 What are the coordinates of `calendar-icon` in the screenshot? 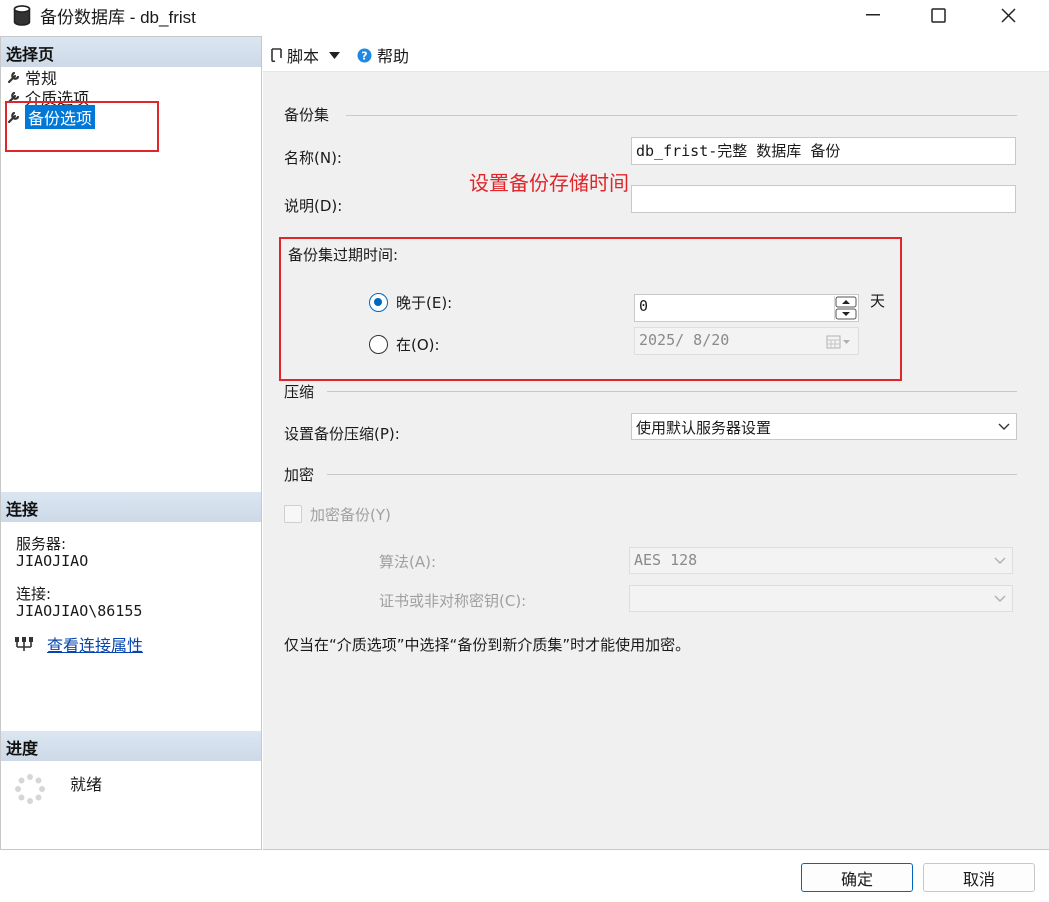 It's located at (839, 342).